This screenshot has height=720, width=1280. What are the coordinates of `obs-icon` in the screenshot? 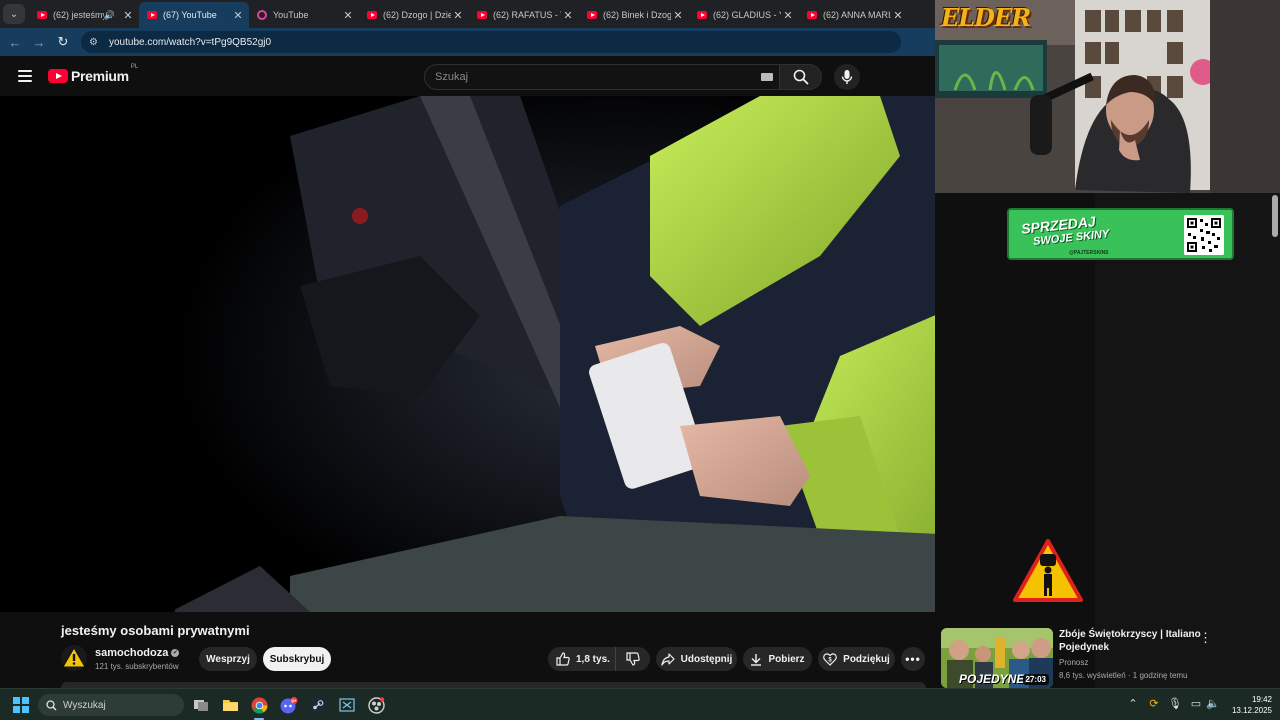 It's located at (376, 705).